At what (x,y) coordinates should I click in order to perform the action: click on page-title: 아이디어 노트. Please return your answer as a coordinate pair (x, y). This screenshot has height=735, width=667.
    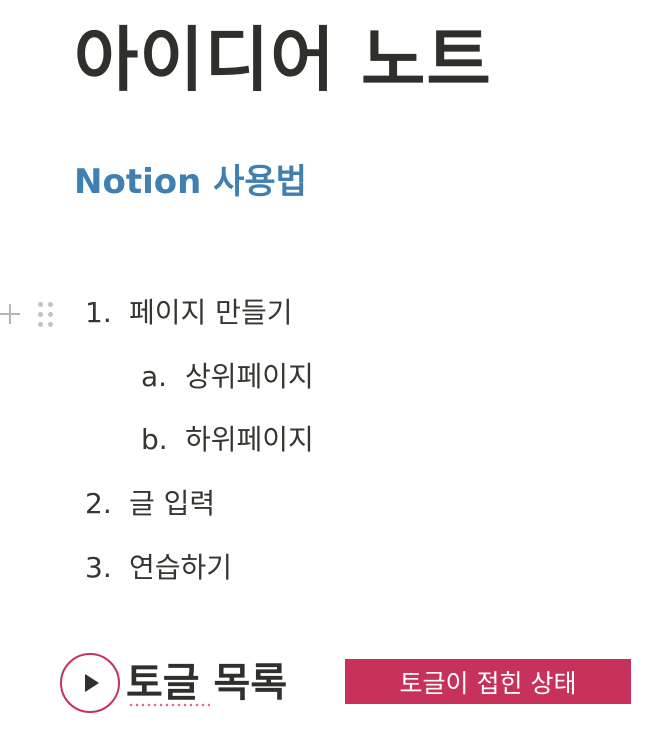
    Looking at the image, I should click on (283, 60).